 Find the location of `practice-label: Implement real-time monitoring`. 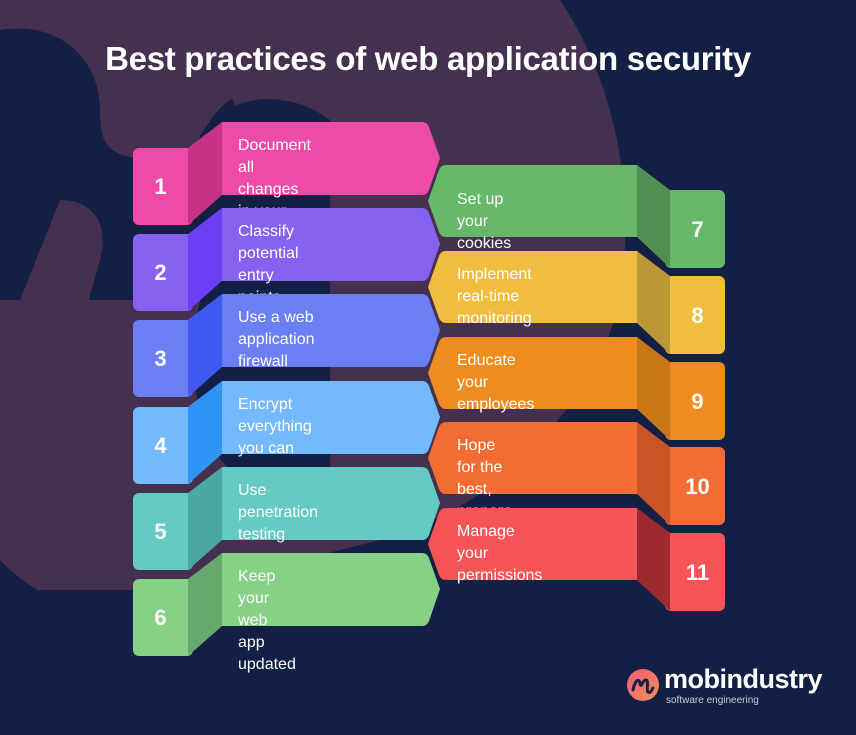

practice-label: Implement real-time monitoring is located at coordinates (494, 296).